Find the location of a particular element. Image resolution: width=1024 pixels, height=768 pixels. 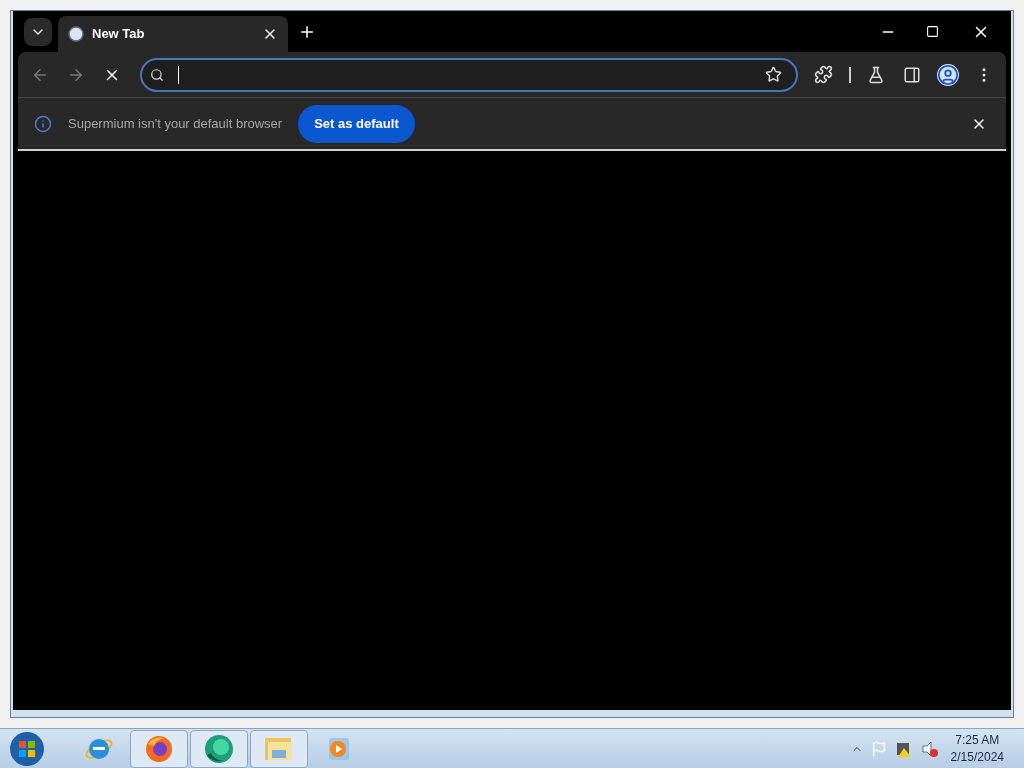

profile-icon is located at coordinates (948, 74).